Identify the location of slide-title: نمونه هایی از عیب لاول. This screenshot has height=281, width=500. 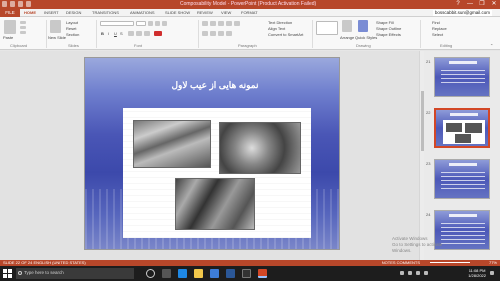
(215, 85).